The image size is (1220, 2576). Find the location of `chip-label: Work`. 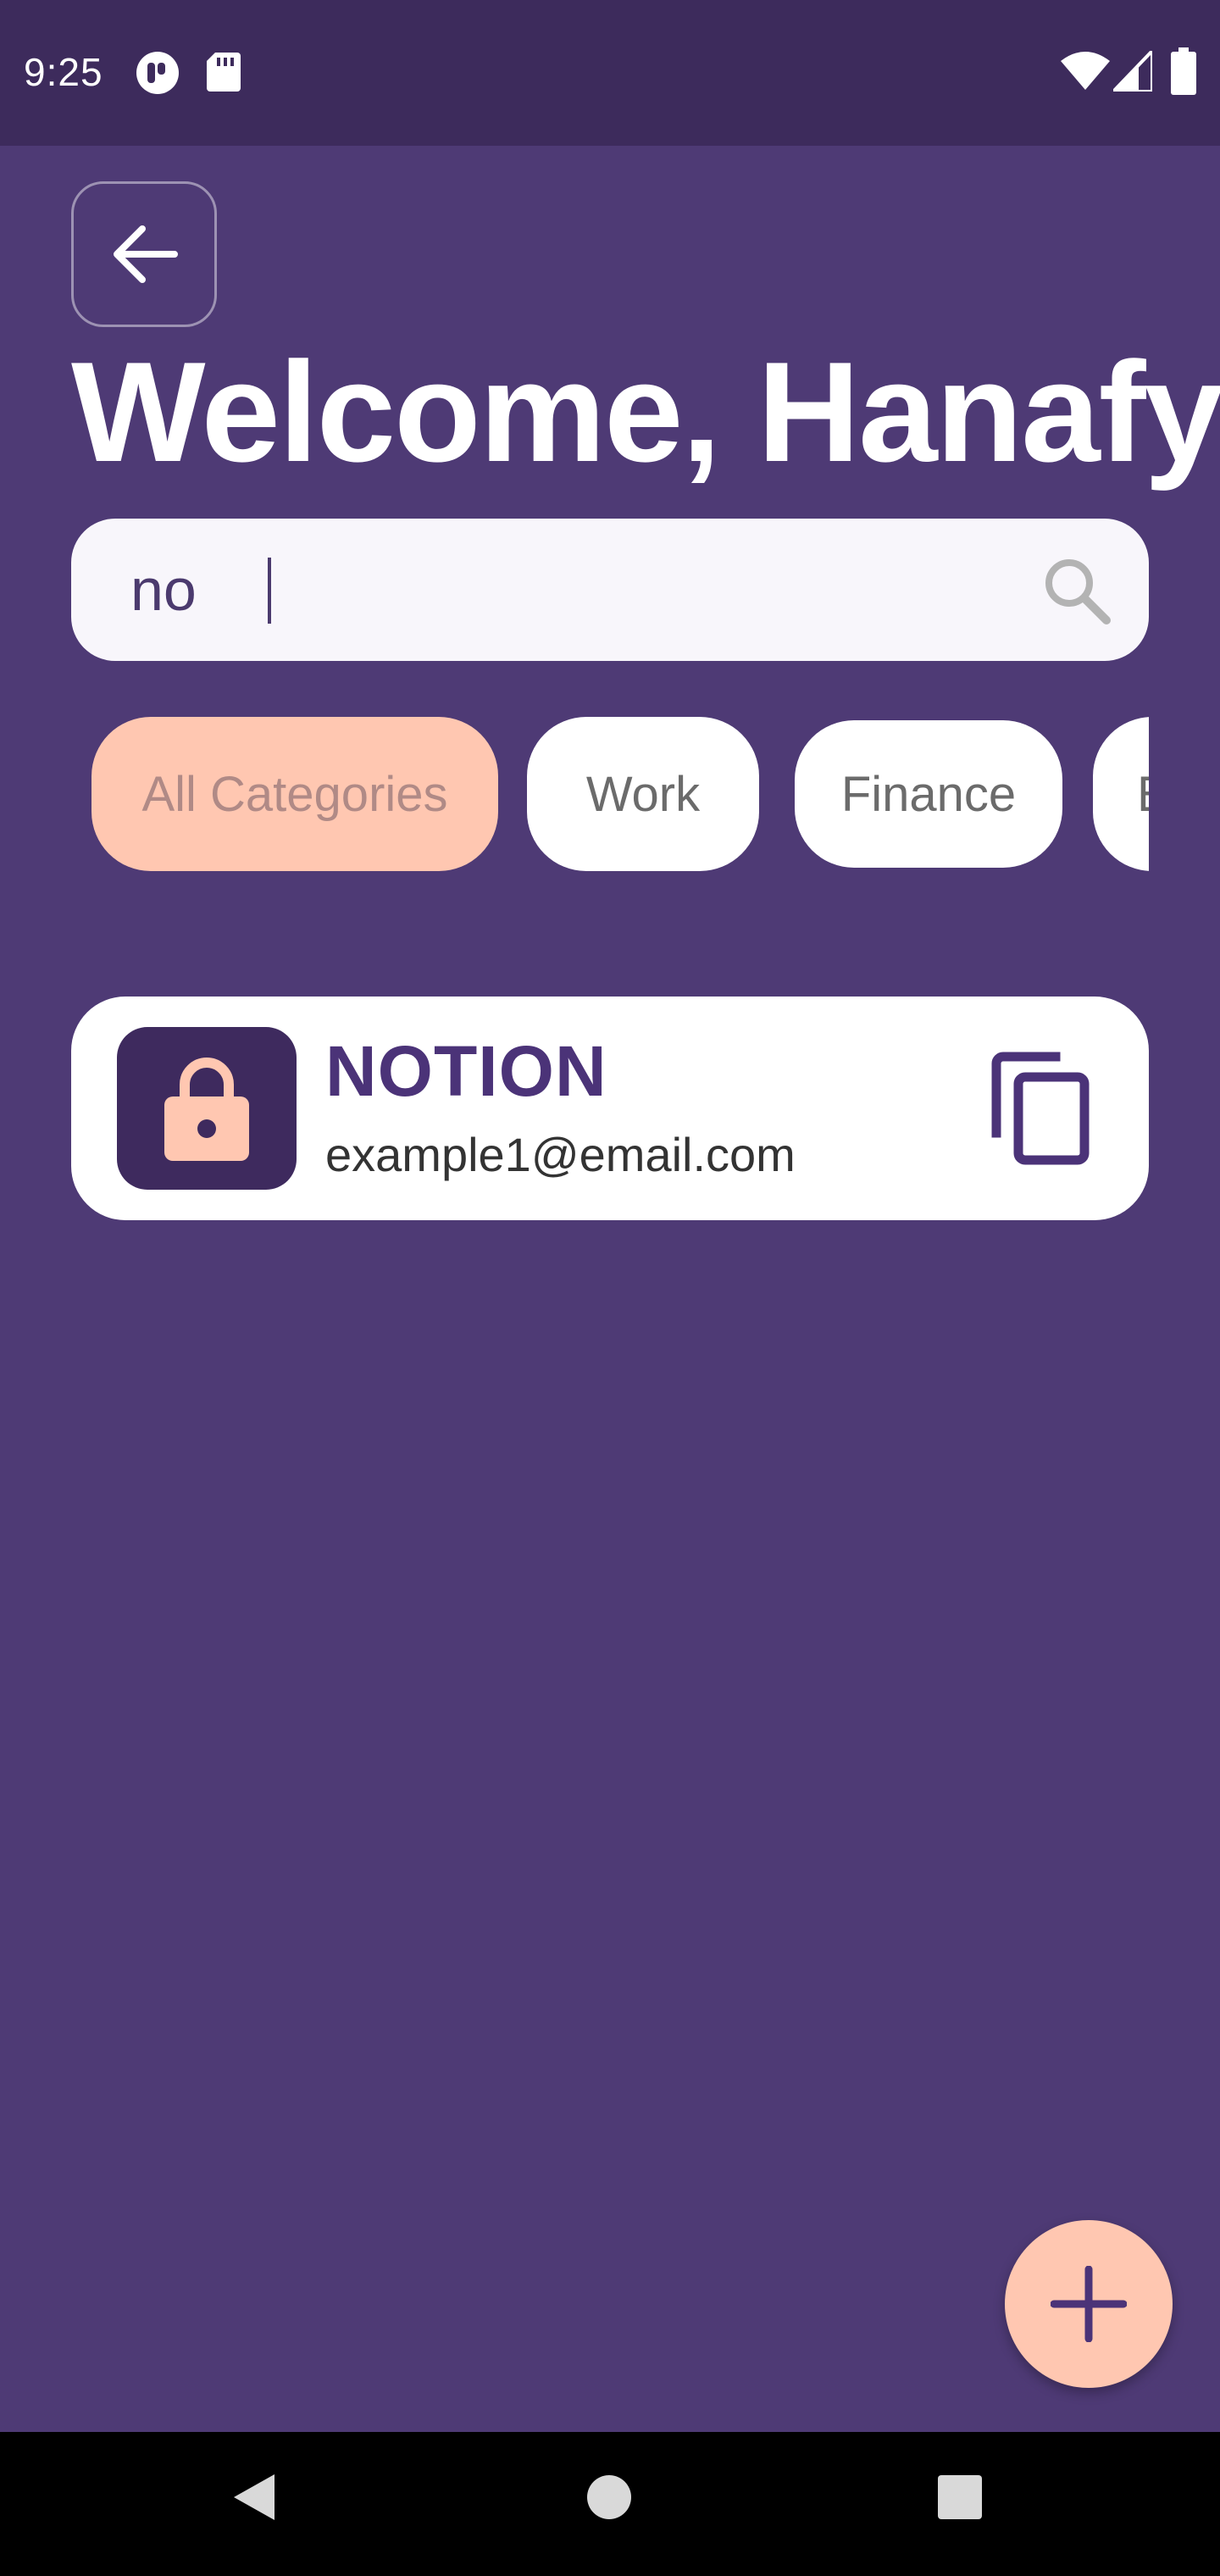

chip-label: Work is located at coordinates (643, 794).